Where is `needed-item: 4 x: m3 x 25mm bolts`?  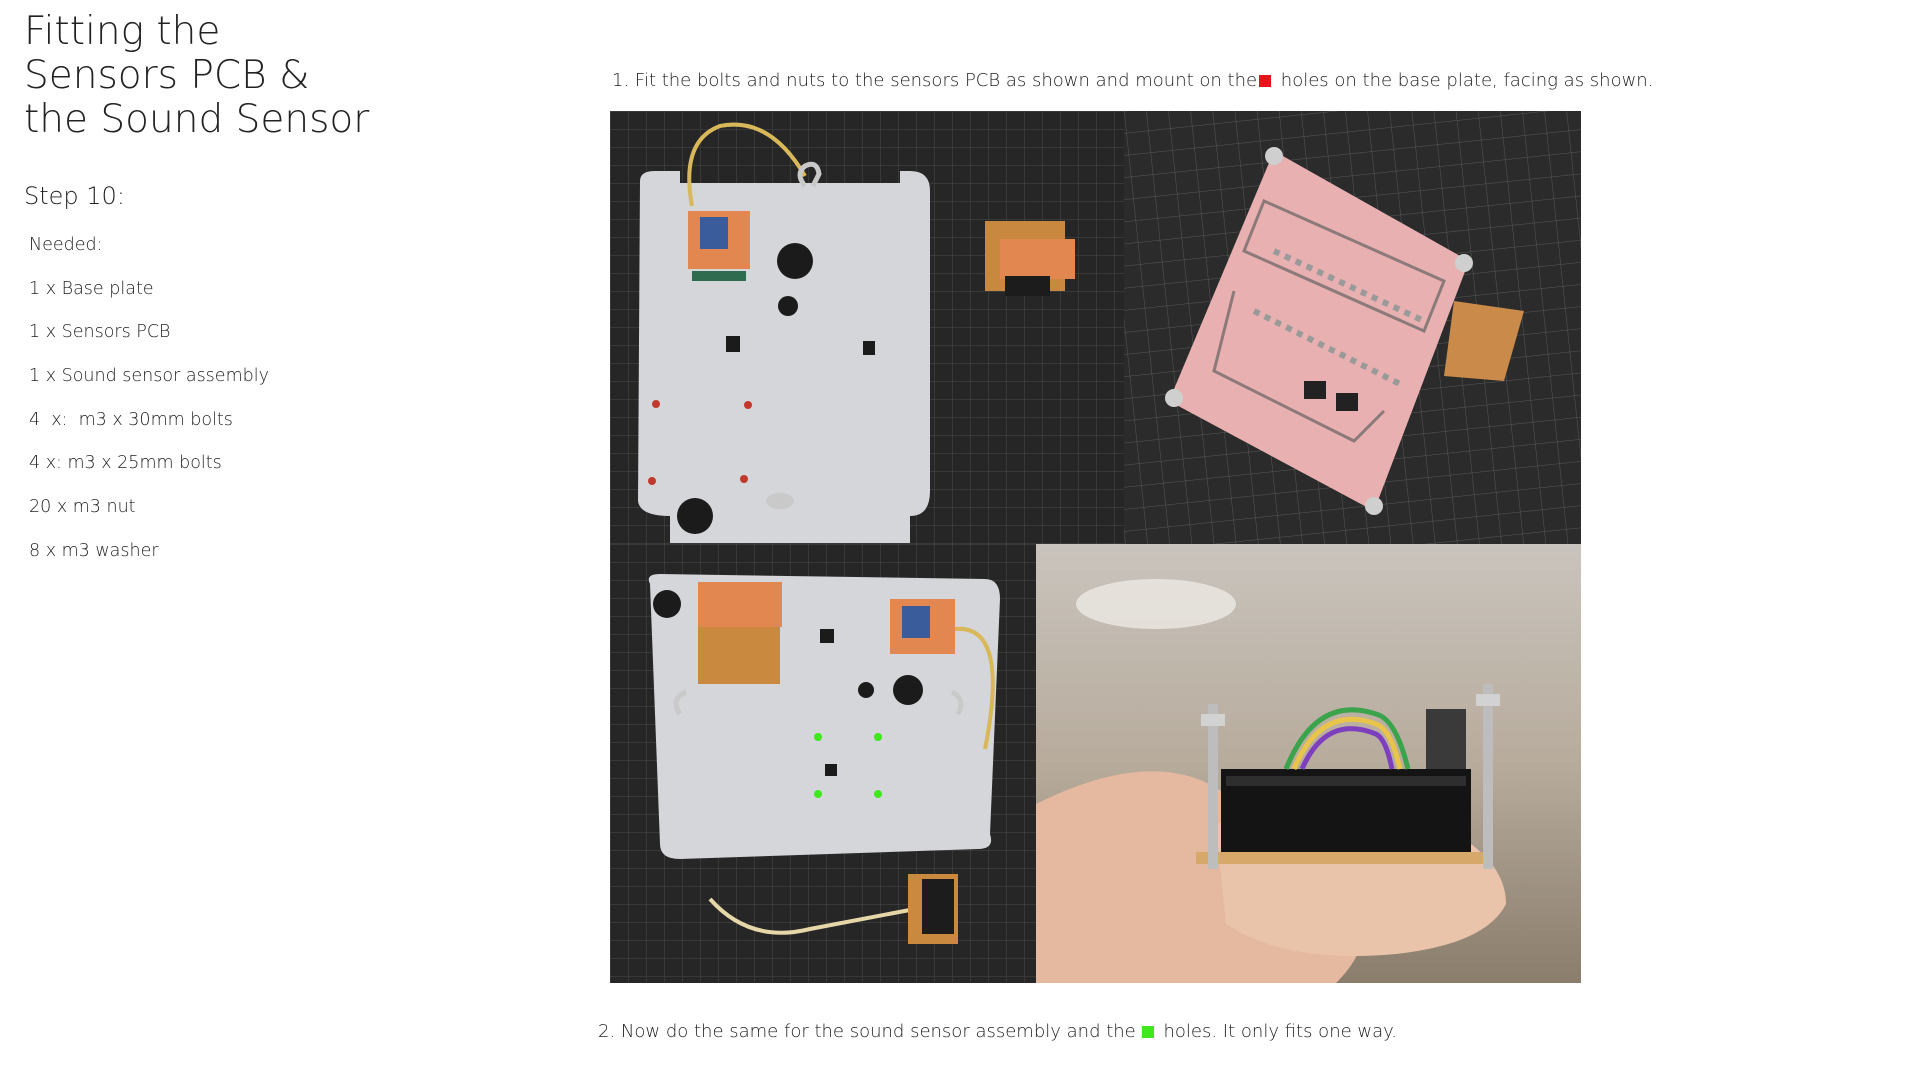
needed-item: 4 x: m3 x 25mm bolts is located at coordinates (125, 463).